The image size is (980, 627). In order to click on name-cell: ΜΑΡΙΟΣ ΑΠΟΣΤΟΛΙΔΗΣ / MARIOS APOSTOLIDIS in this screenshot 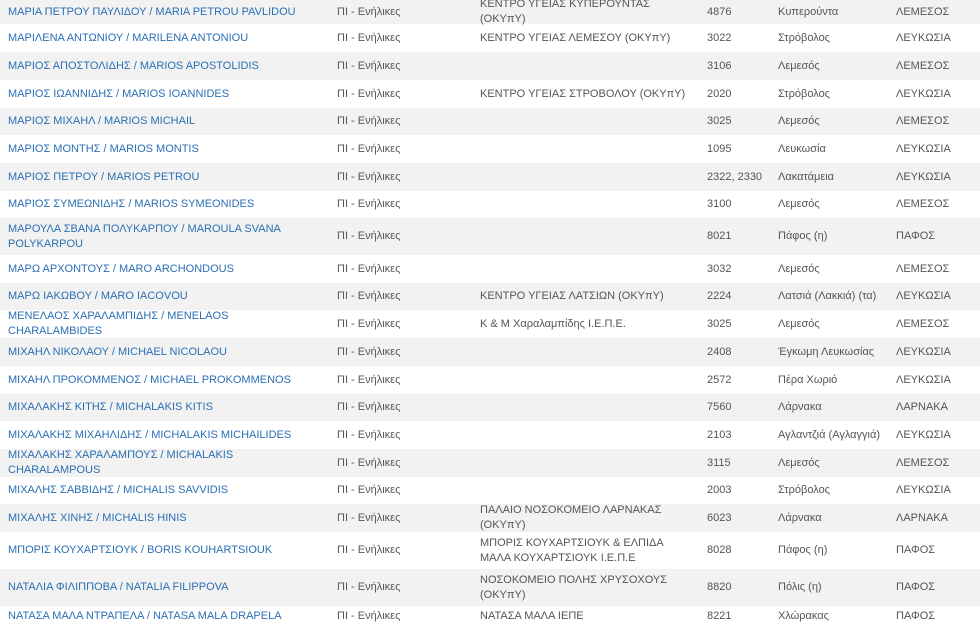, I will do `click(164, 66)`.